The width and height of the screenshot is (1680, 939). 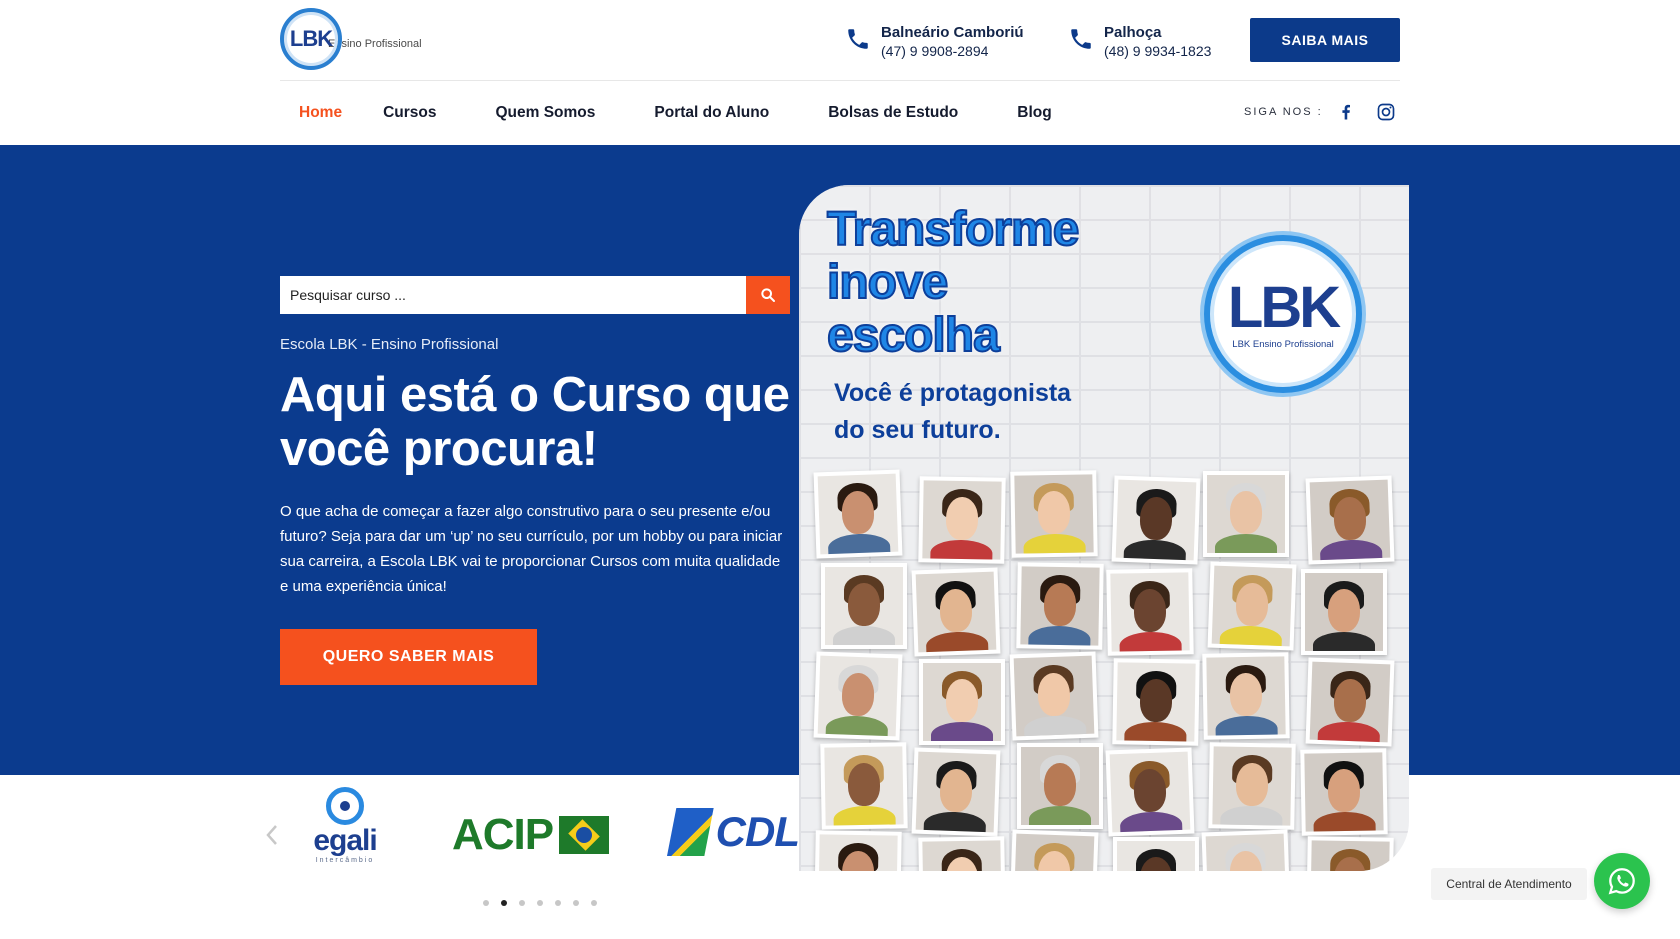 What do you see at coordinates (952, 51) in the screenshot?
I see `contact-phone: (47) 9 9908-2894` at bounding box center [952, 51].